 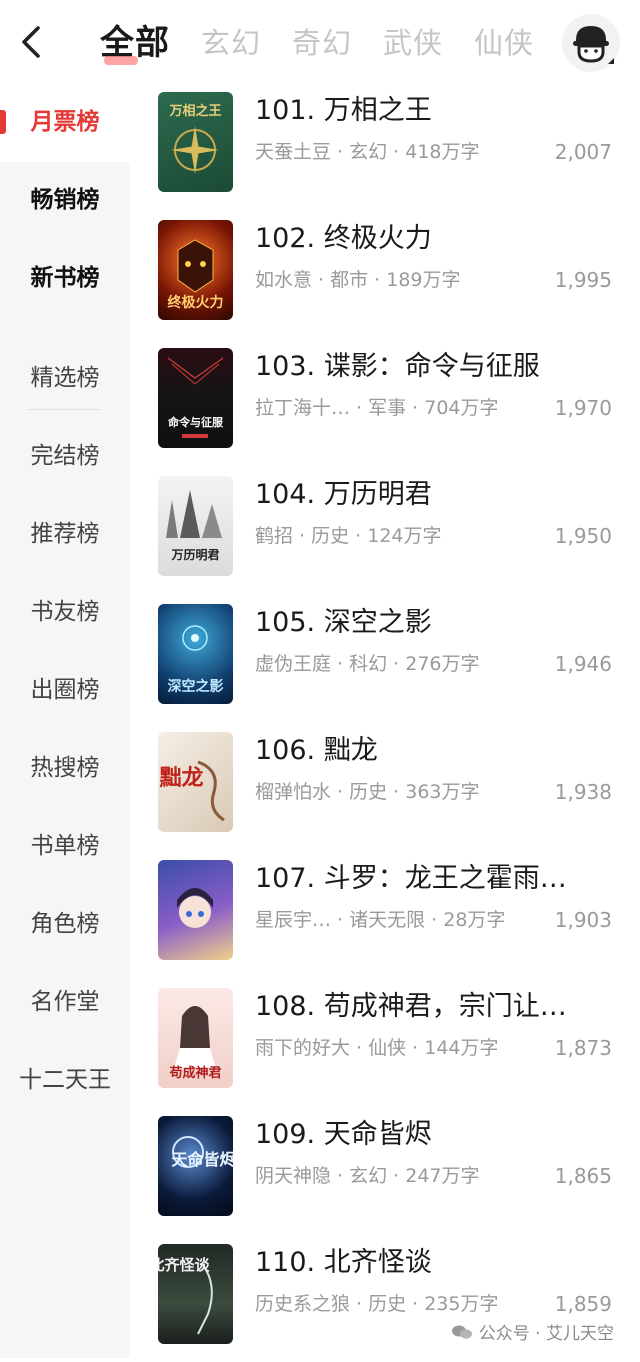 What do you see at coordinates (195, 398) in the screenshot?
I see `book-cover: 命令与征服` at bounding box center [195, 398].